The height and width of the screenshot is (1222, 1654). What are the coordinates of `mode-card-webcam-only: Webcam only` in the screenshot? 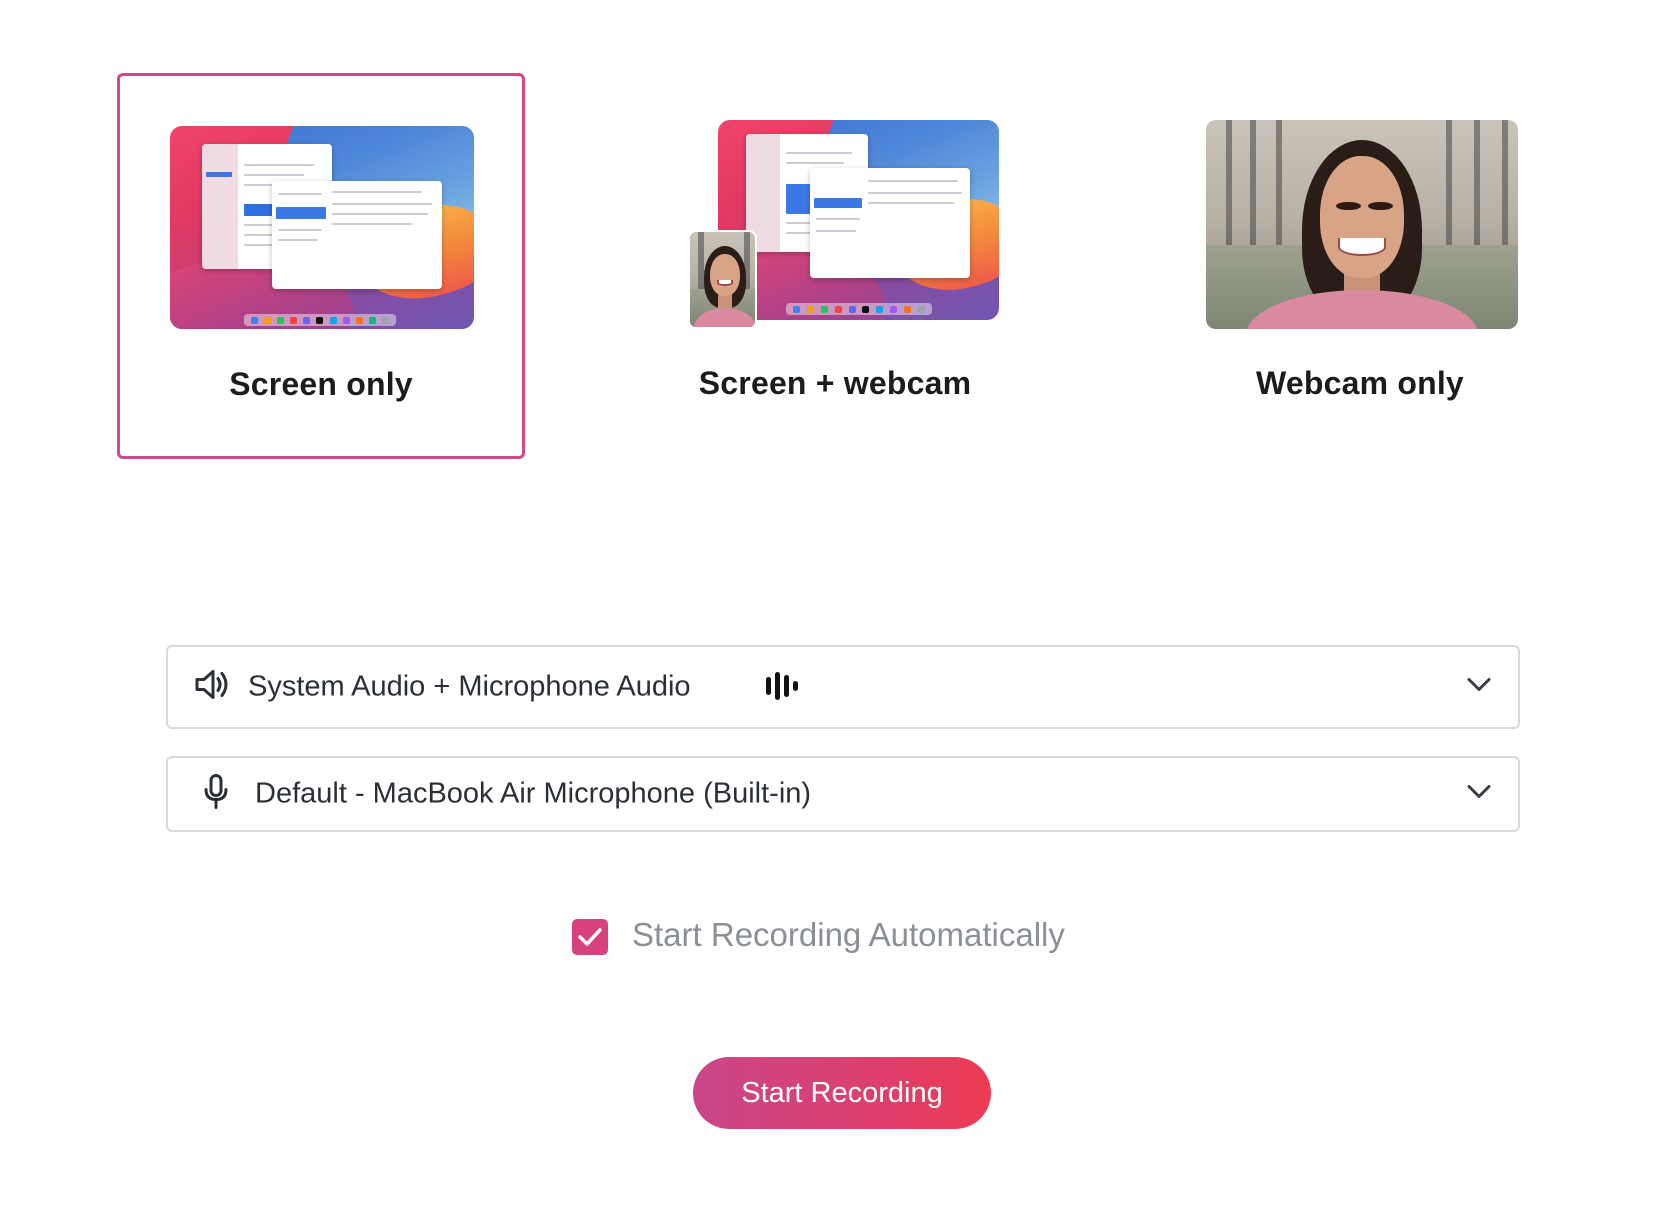 It's located at (1360, 265).